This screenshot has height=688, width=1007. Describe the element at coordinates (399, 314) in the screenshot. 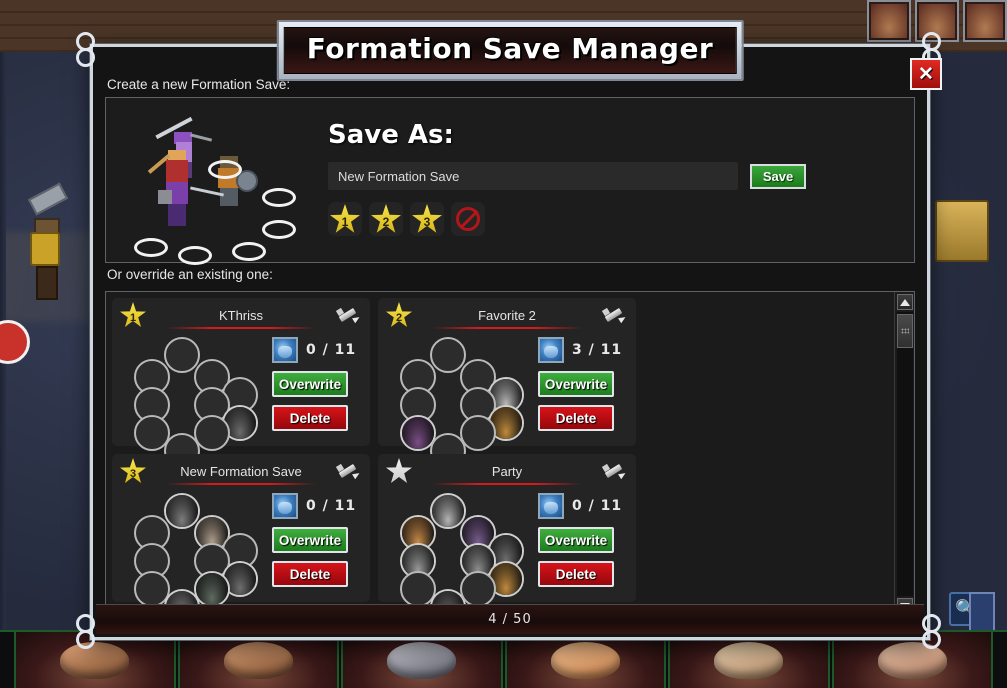

I see `favorite-star-icon: 2` at that location.